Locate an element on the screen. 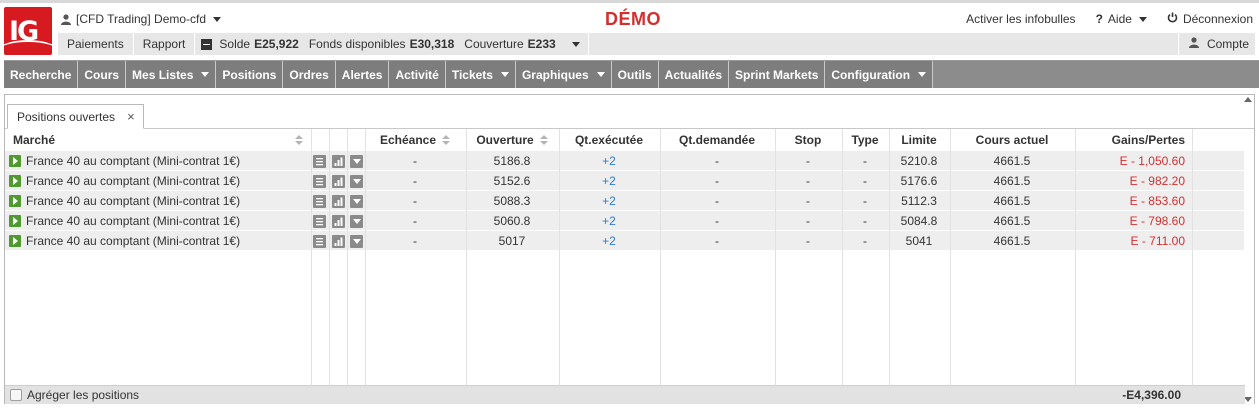  scroll-up-icon is located at coordinates (1248, 99).